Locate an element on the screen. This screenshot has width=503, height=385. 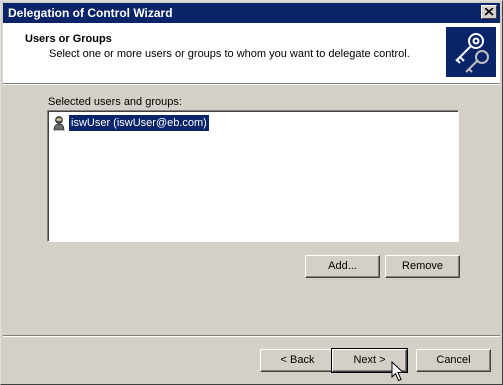
remove-button: Remove is located at coordinates (422, 266).